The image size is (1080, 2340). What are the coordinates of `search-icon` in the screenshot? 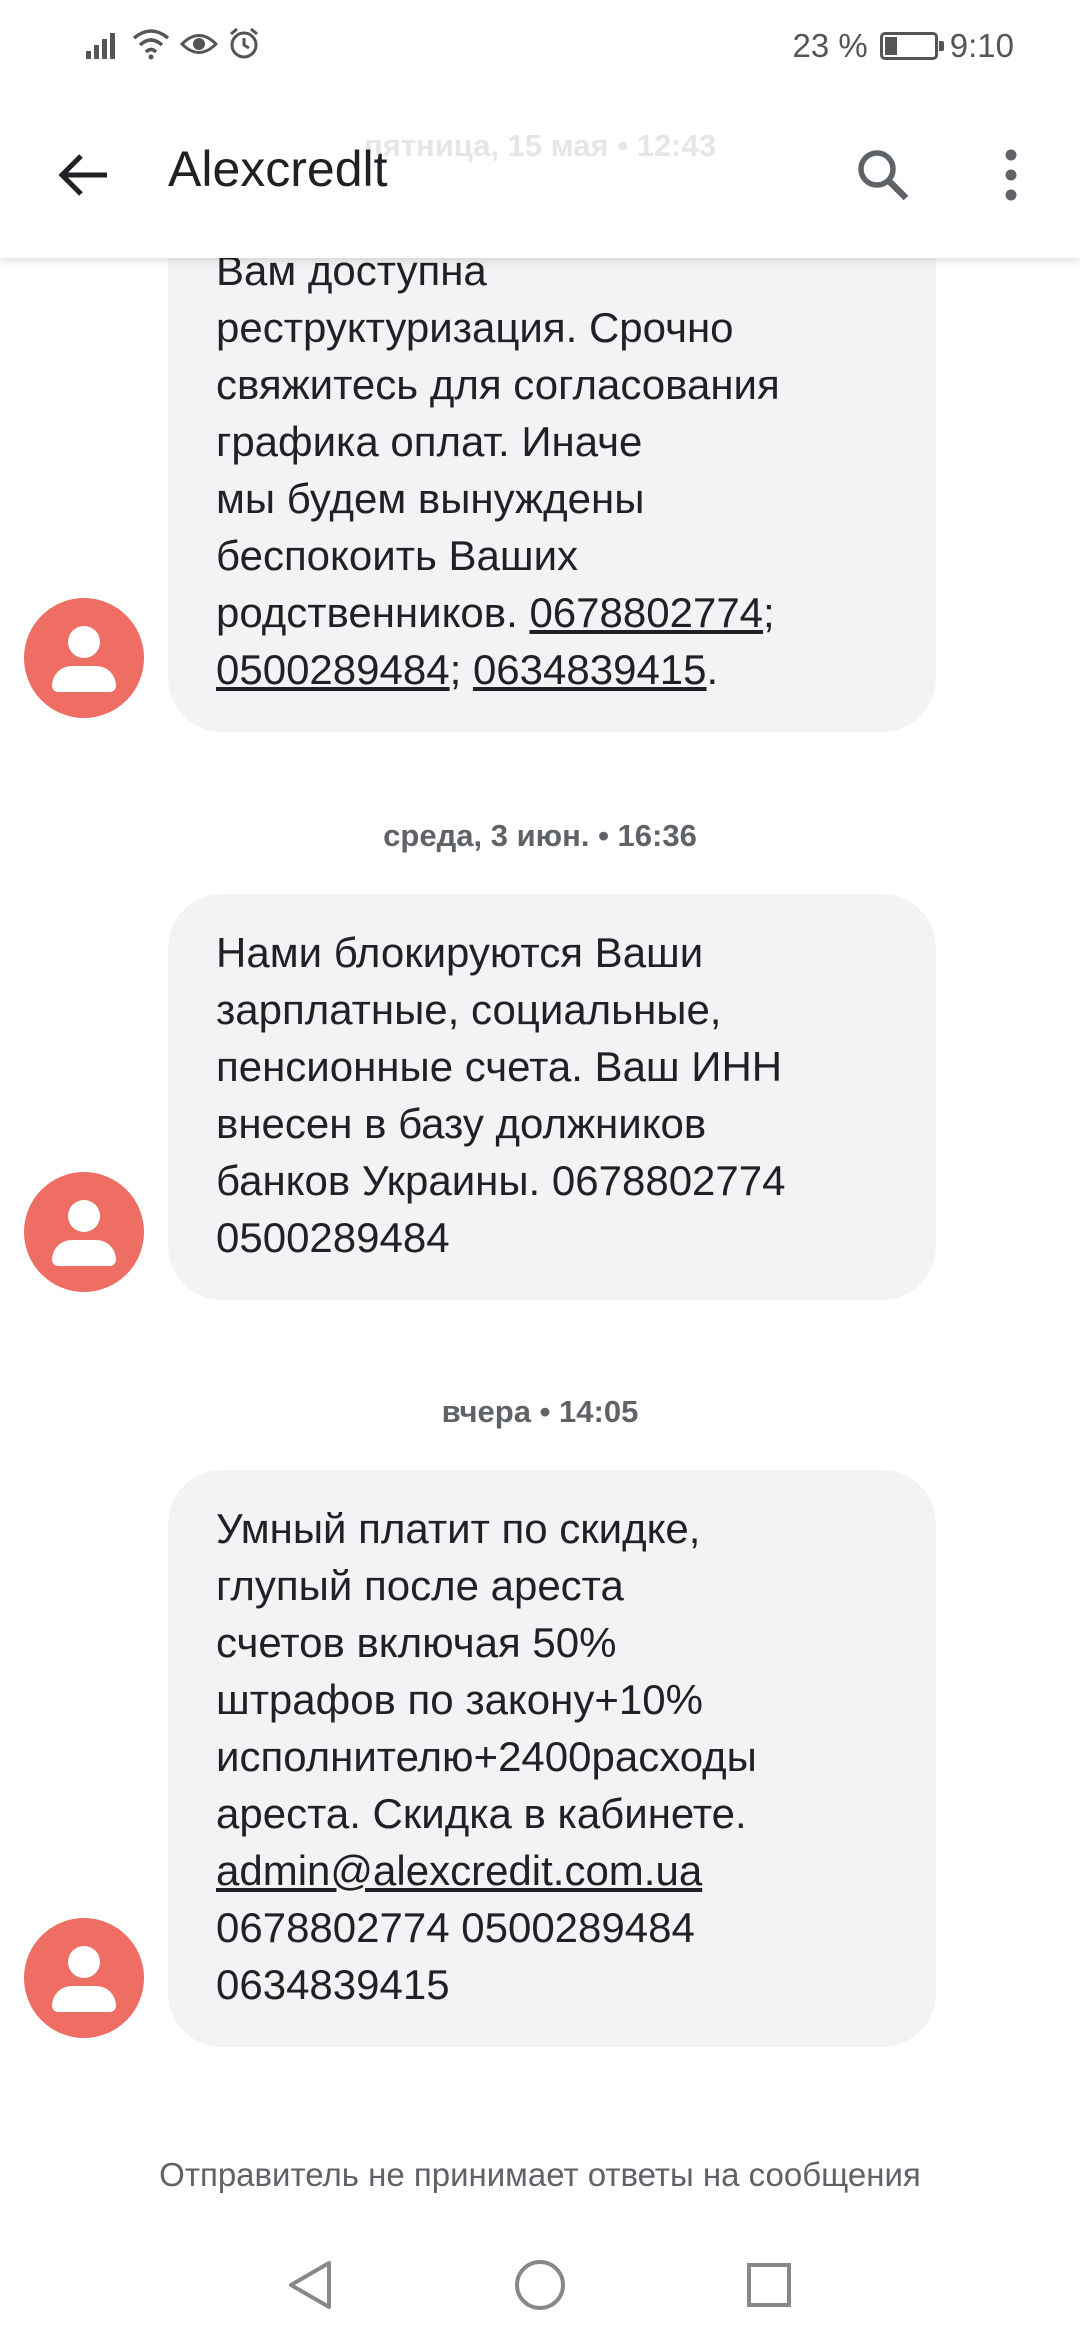 It's located at (883, 177).